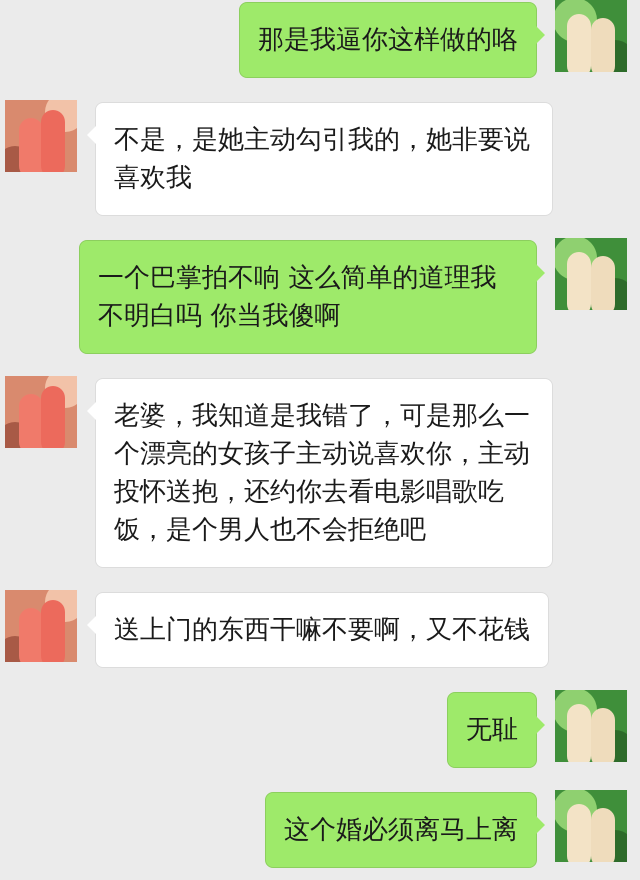 Image resolution: width=640 pixels, height=880 pixels. What do you see at coordinates (322, 473) in the screenshot?
I see `message-text: 老婆，我知道是我错了，可是那么一个漂亮的女孩子主动说喜欢你，主动投怀送抱，还约你去看电影唱歌吃饭，是个男人也不会拒绝吧` at bounding box center [322, 473].